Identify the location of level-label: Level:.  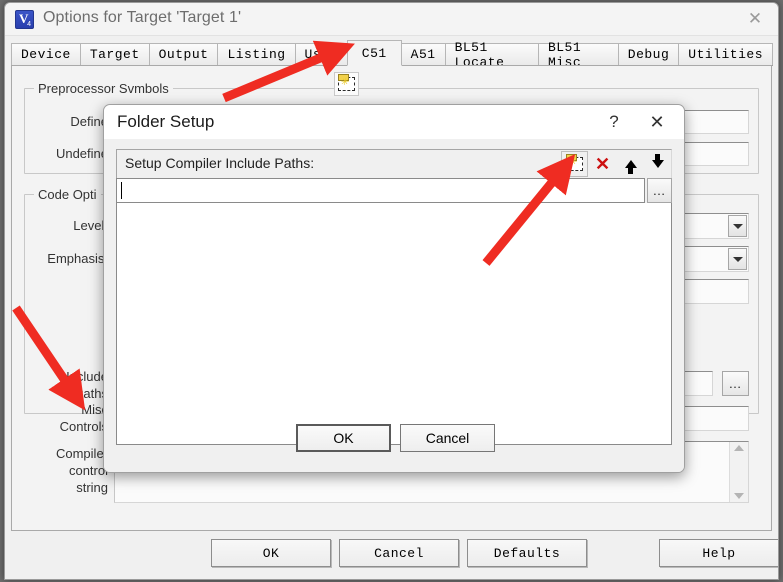
(90, 225).